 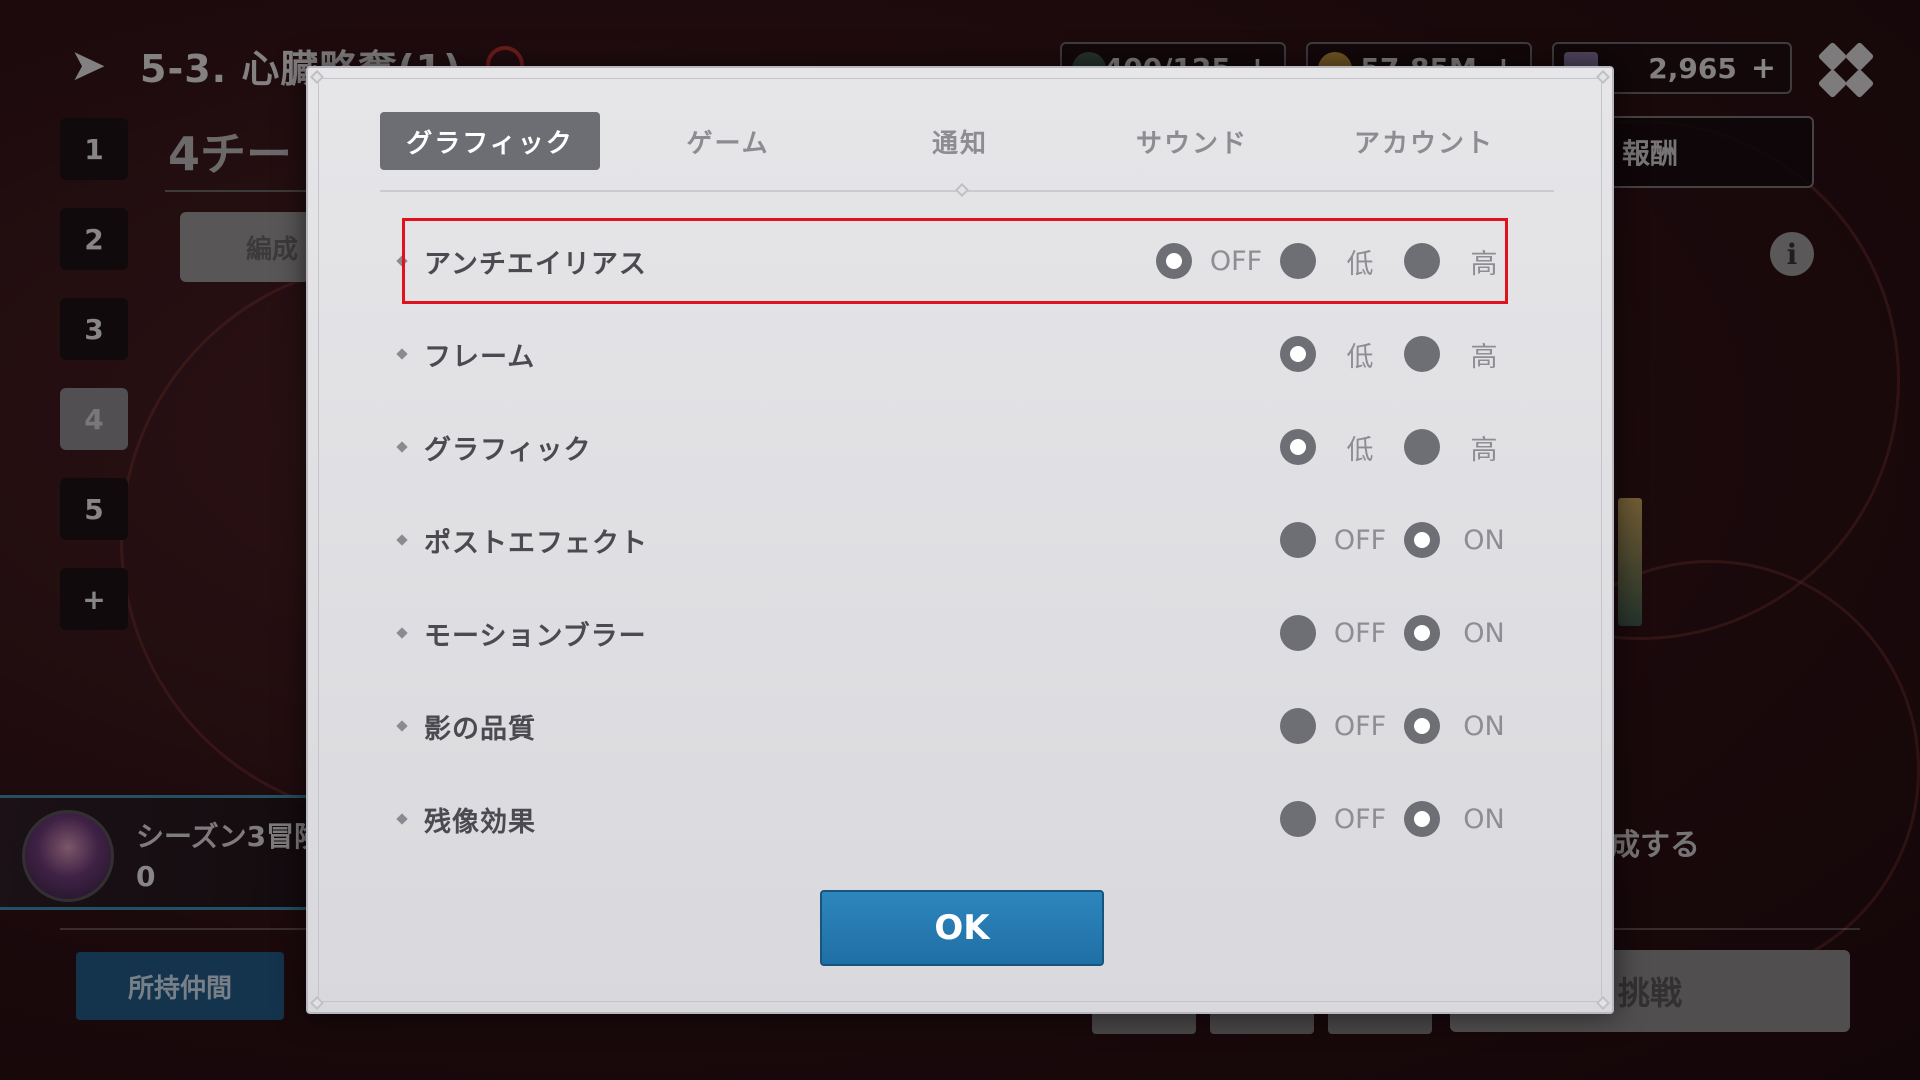 What do you see at coordinates (962, 928) in the screenshot?
I see `ok-button: OK` at bounding box center [962, 928].